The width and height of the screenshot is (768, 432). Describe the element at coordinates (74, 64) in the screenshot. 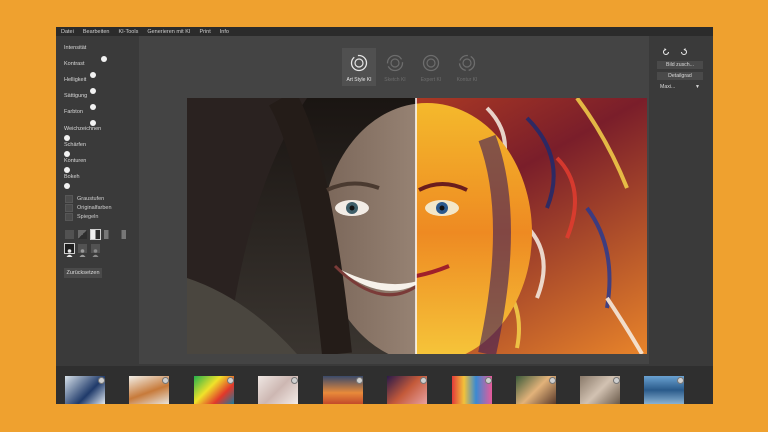

I see `contrast-label: Kontrast` at that location.